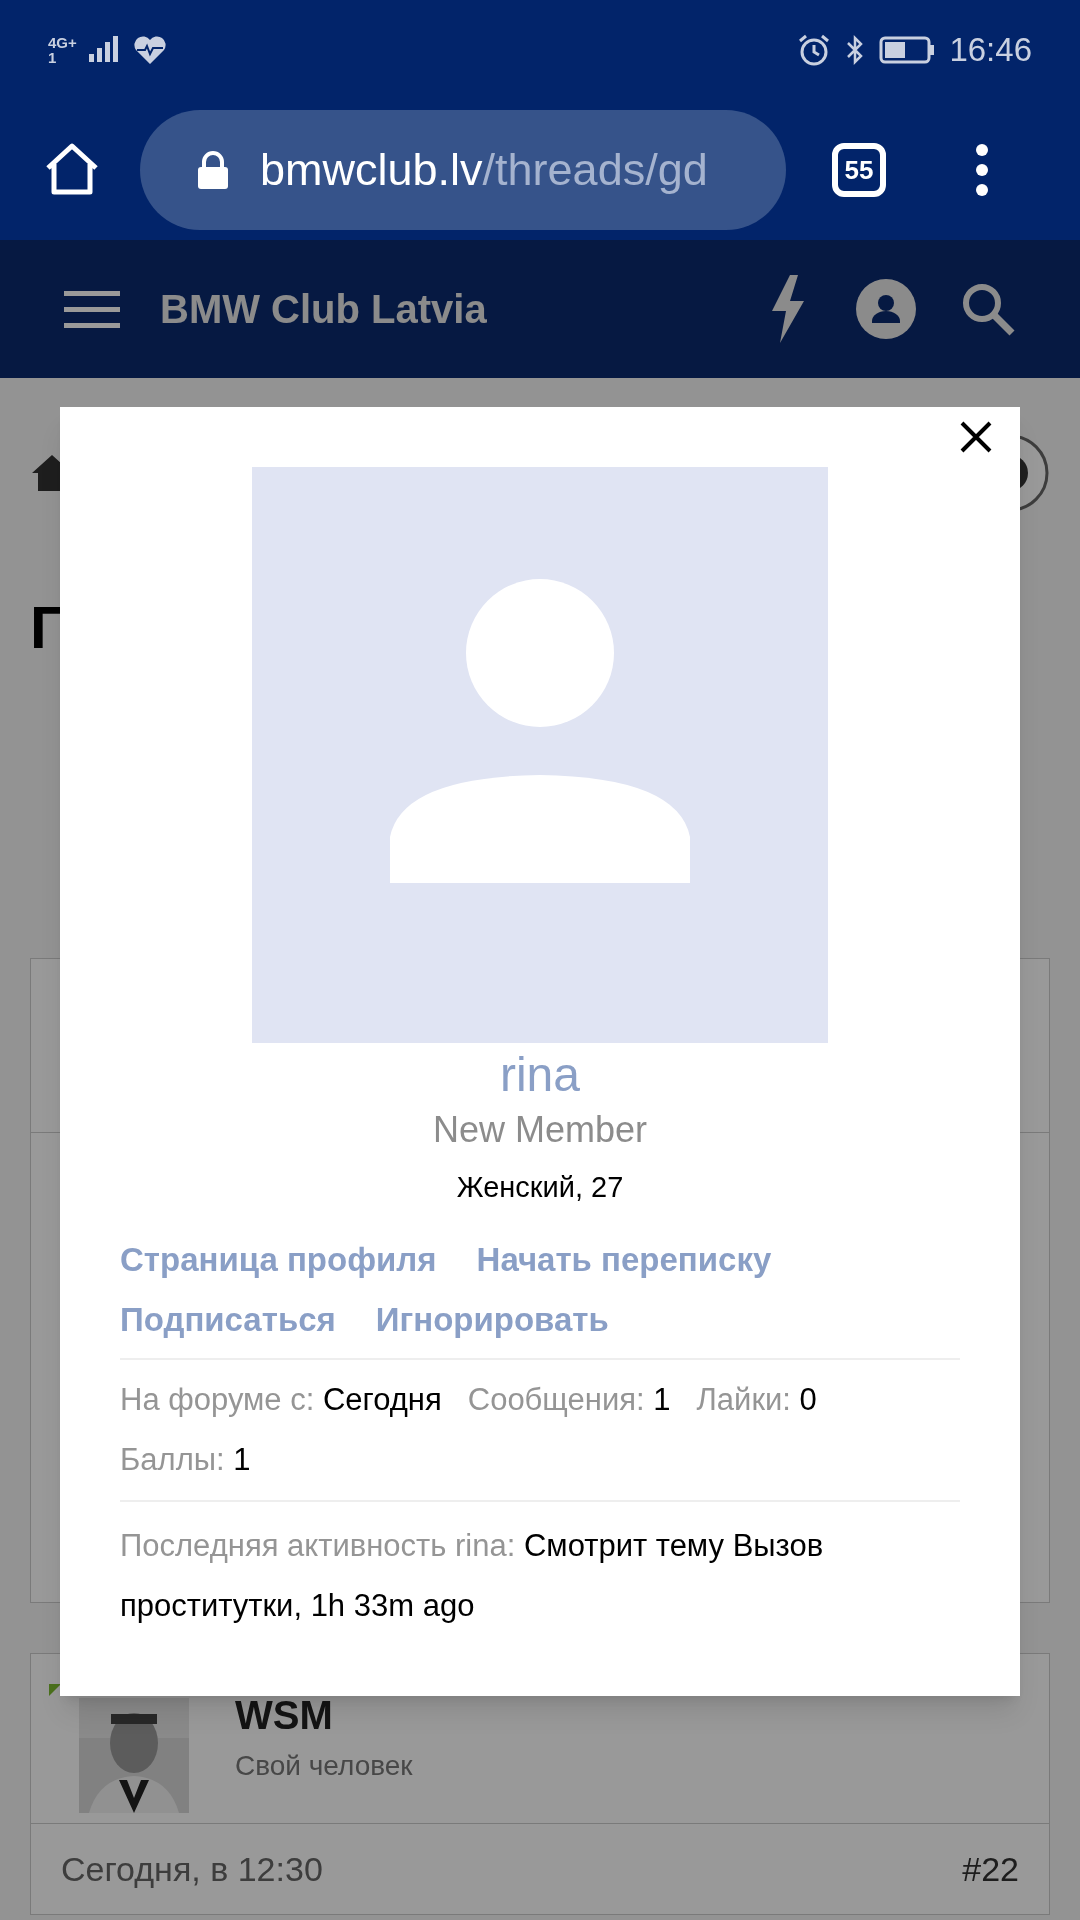 The height and width of the screenshot is (1920, 1080). Describe the element at coordinates (540, 1130) in the screenshot. I see `member-title: New Member` at that location.